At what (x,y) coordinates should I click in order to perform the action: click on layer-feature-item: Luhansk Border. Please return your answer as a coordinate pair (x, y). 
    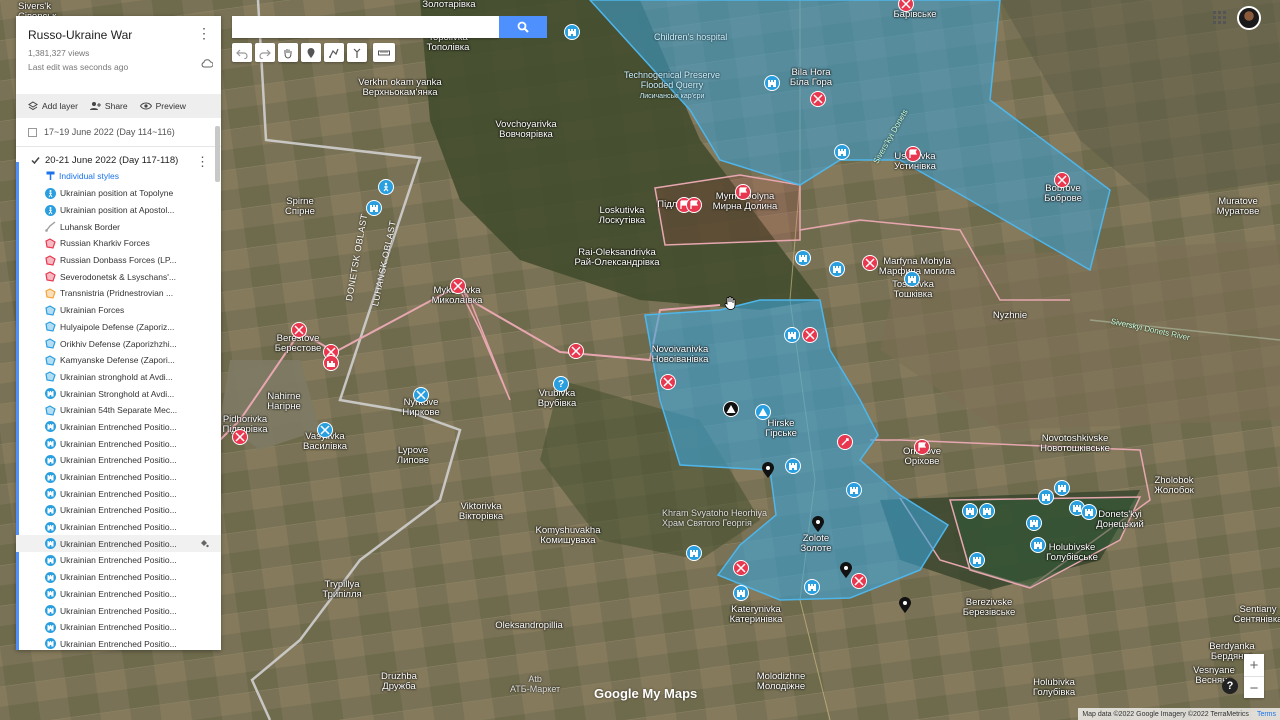
    Looking at the image, I should click on (118, 226).